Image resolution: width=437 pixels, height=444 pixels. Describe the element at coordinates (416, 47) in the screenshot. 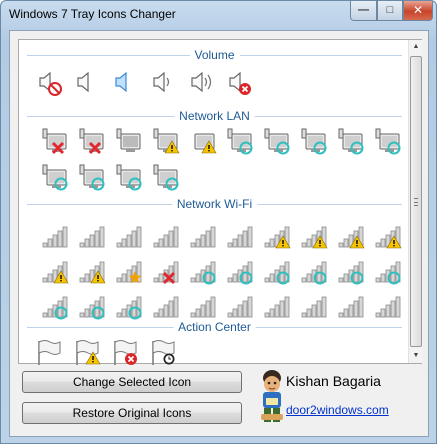

I see `scroll-up-arrow-icon: ▲` at that location.